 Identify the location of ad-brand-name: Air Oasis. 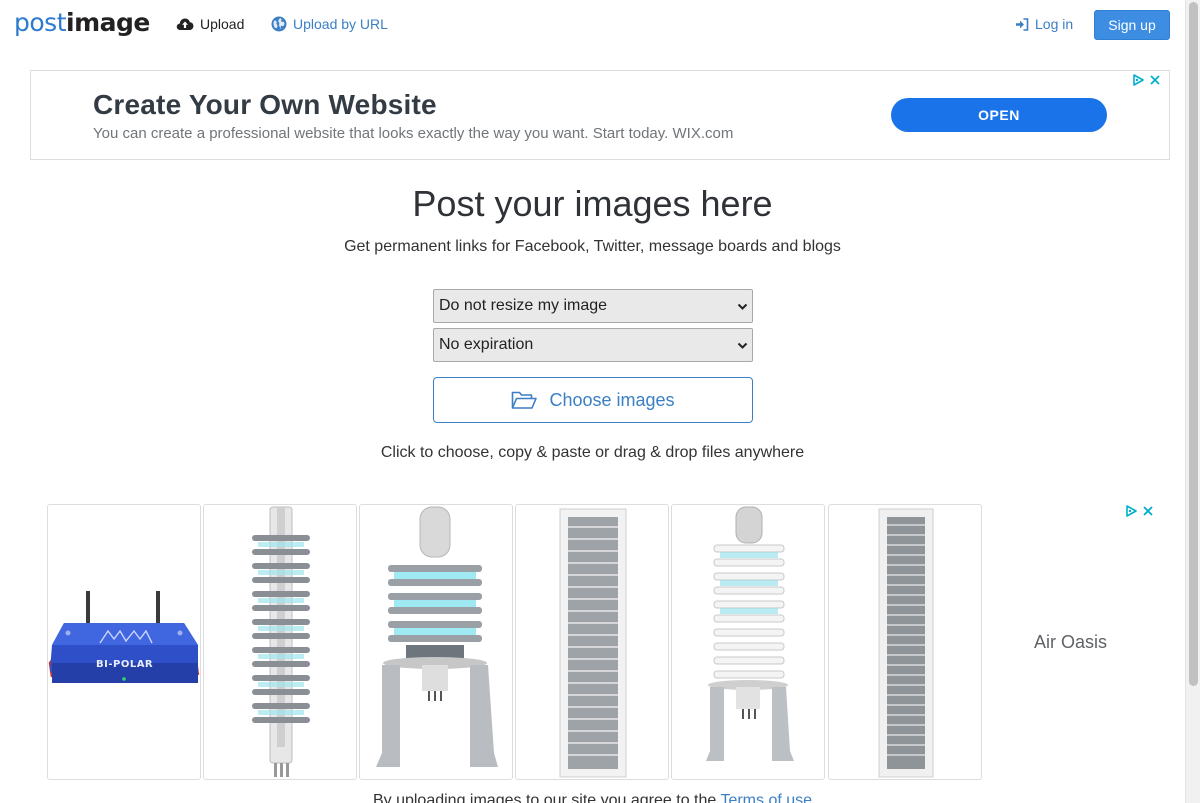
(1070, 642).